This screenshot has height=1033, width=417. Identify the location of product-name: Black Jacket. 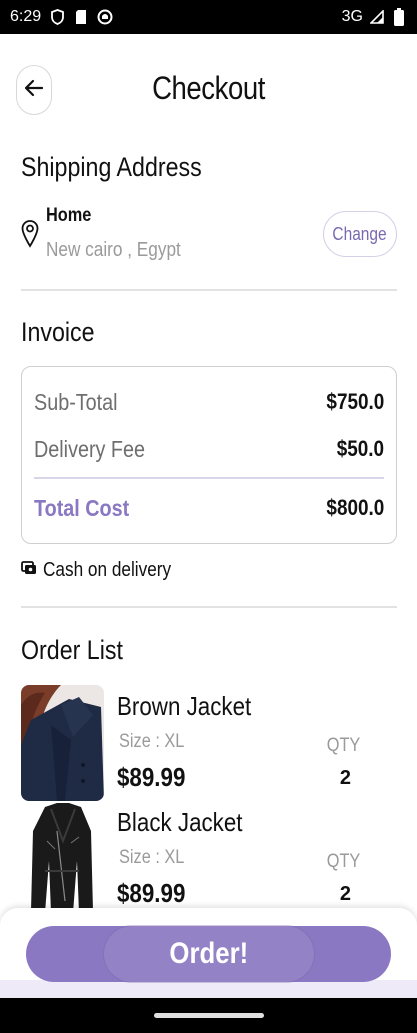
(180, 822).